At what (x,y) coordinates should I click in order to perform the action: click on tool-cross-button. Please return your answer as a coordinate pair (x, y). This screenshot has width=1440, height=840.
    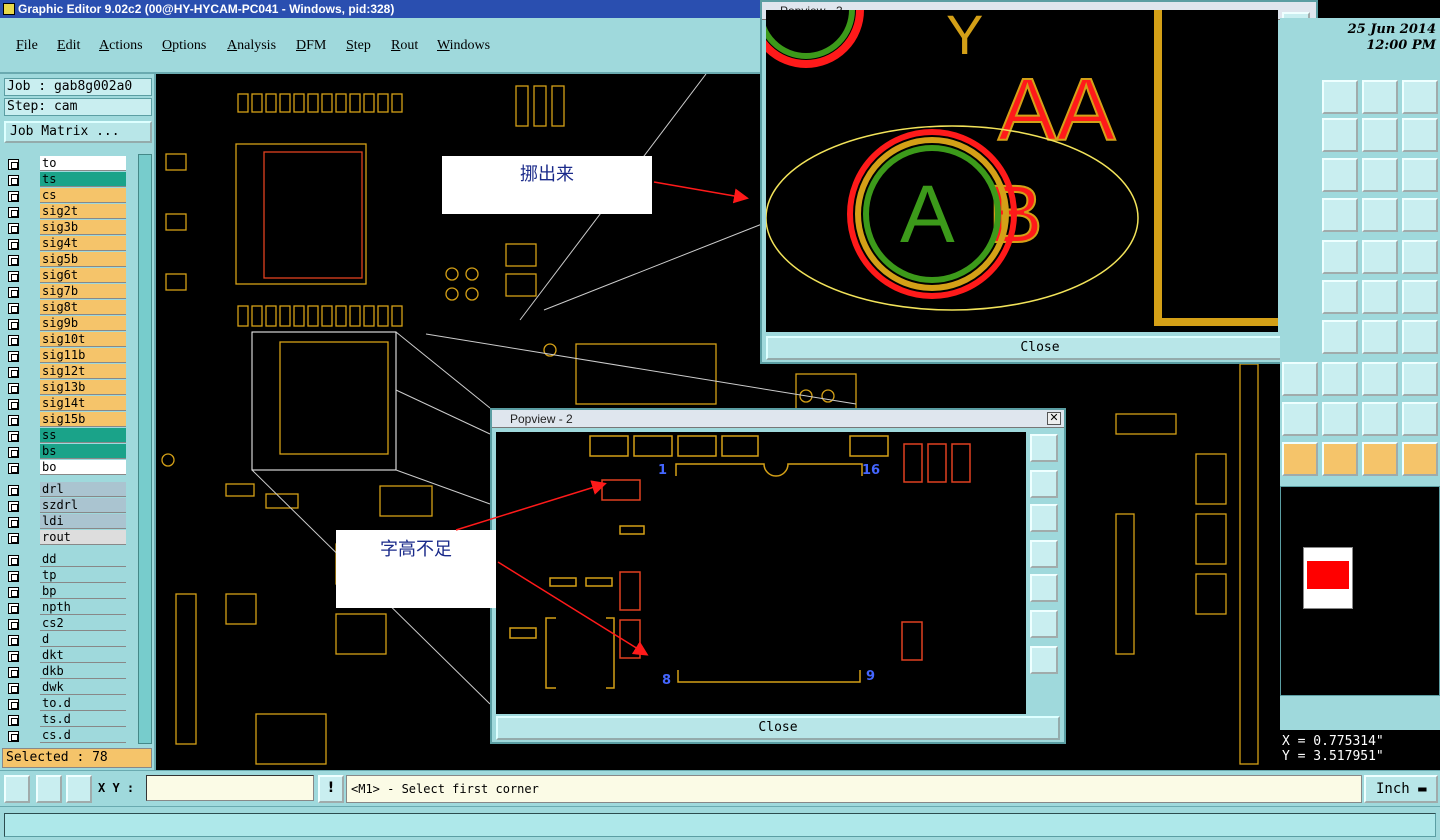
    Looking at the image, I should click on (1340, 297).